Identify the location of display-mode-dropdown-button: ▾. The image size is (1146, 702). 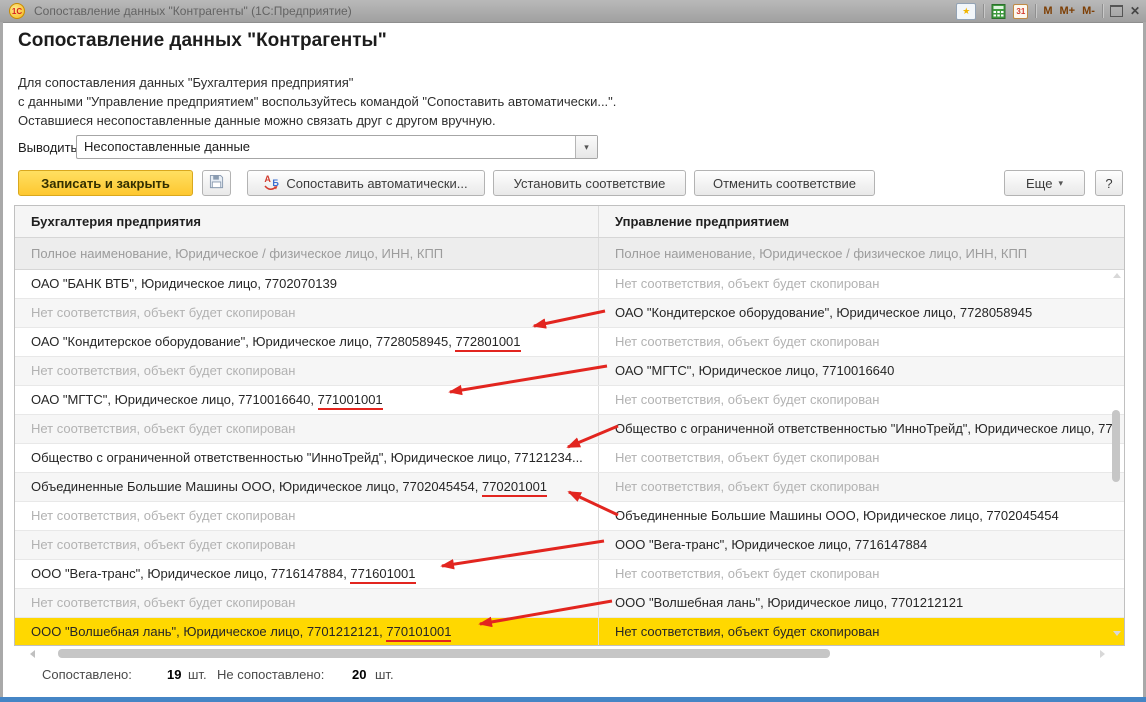
(586, 147).